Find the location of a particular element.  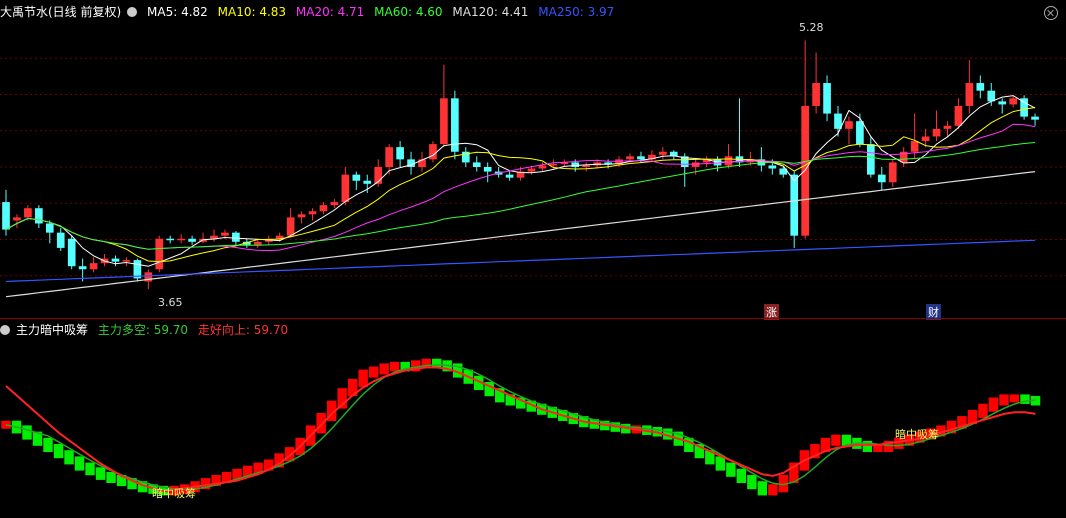

signal-label-2: 暗中吸筹 is located at coordinates (917, 434).